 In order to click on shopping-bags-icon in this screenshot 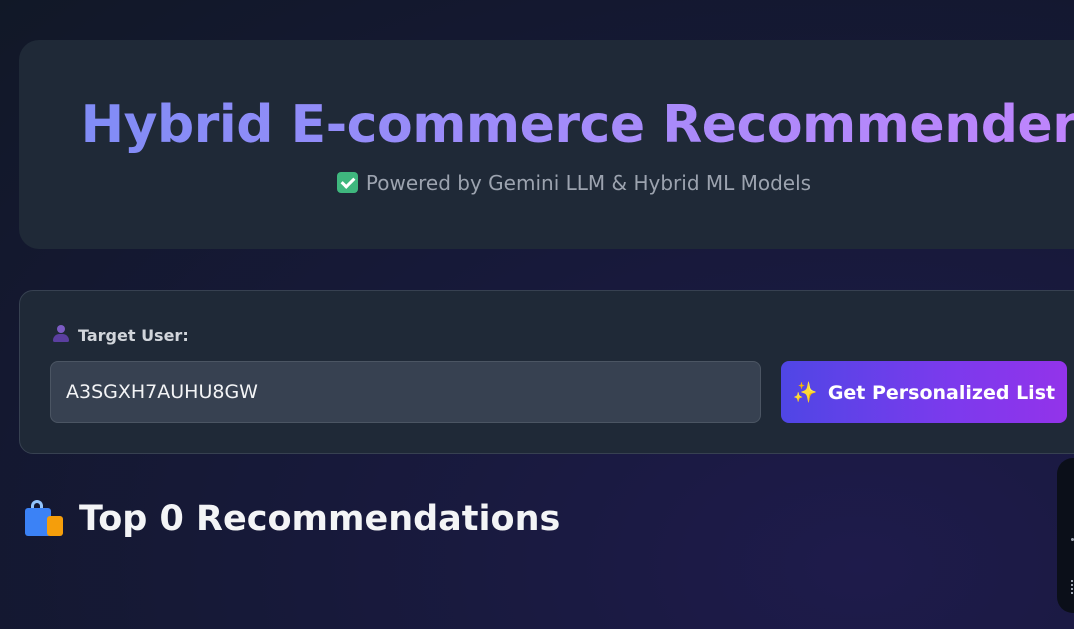, I will do `click(44, 516)`.